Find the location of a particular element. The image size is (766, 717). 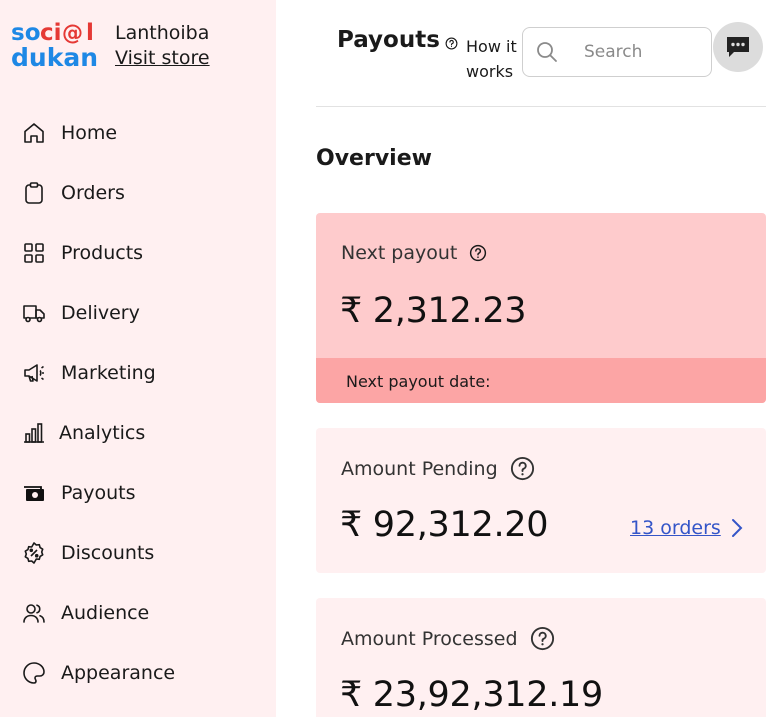

store-name: Lanthoiba is located at coordinates (162, 33).